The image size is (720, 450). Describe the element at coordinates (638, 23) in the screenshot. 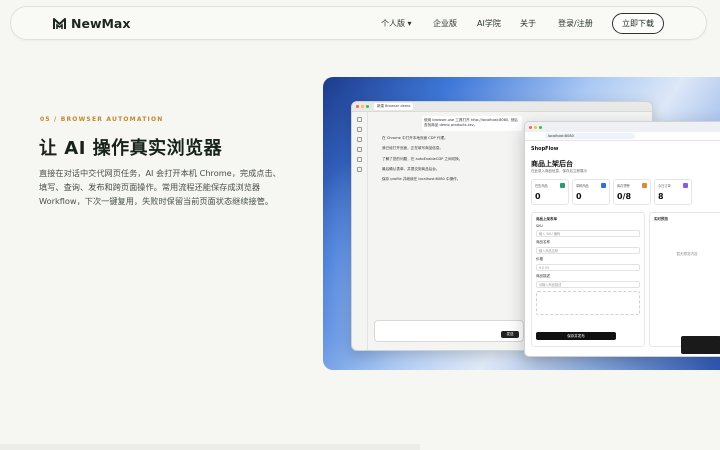

I see `download-button: 立即下载` at that location.